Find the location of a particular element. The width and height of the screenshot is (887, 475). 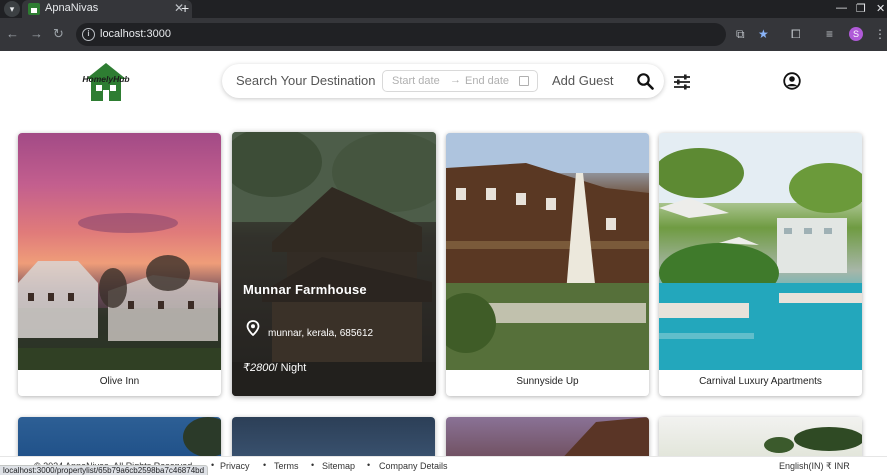

browser-tab: ApnaNivas ✕ is located at coordinates (107, 9).